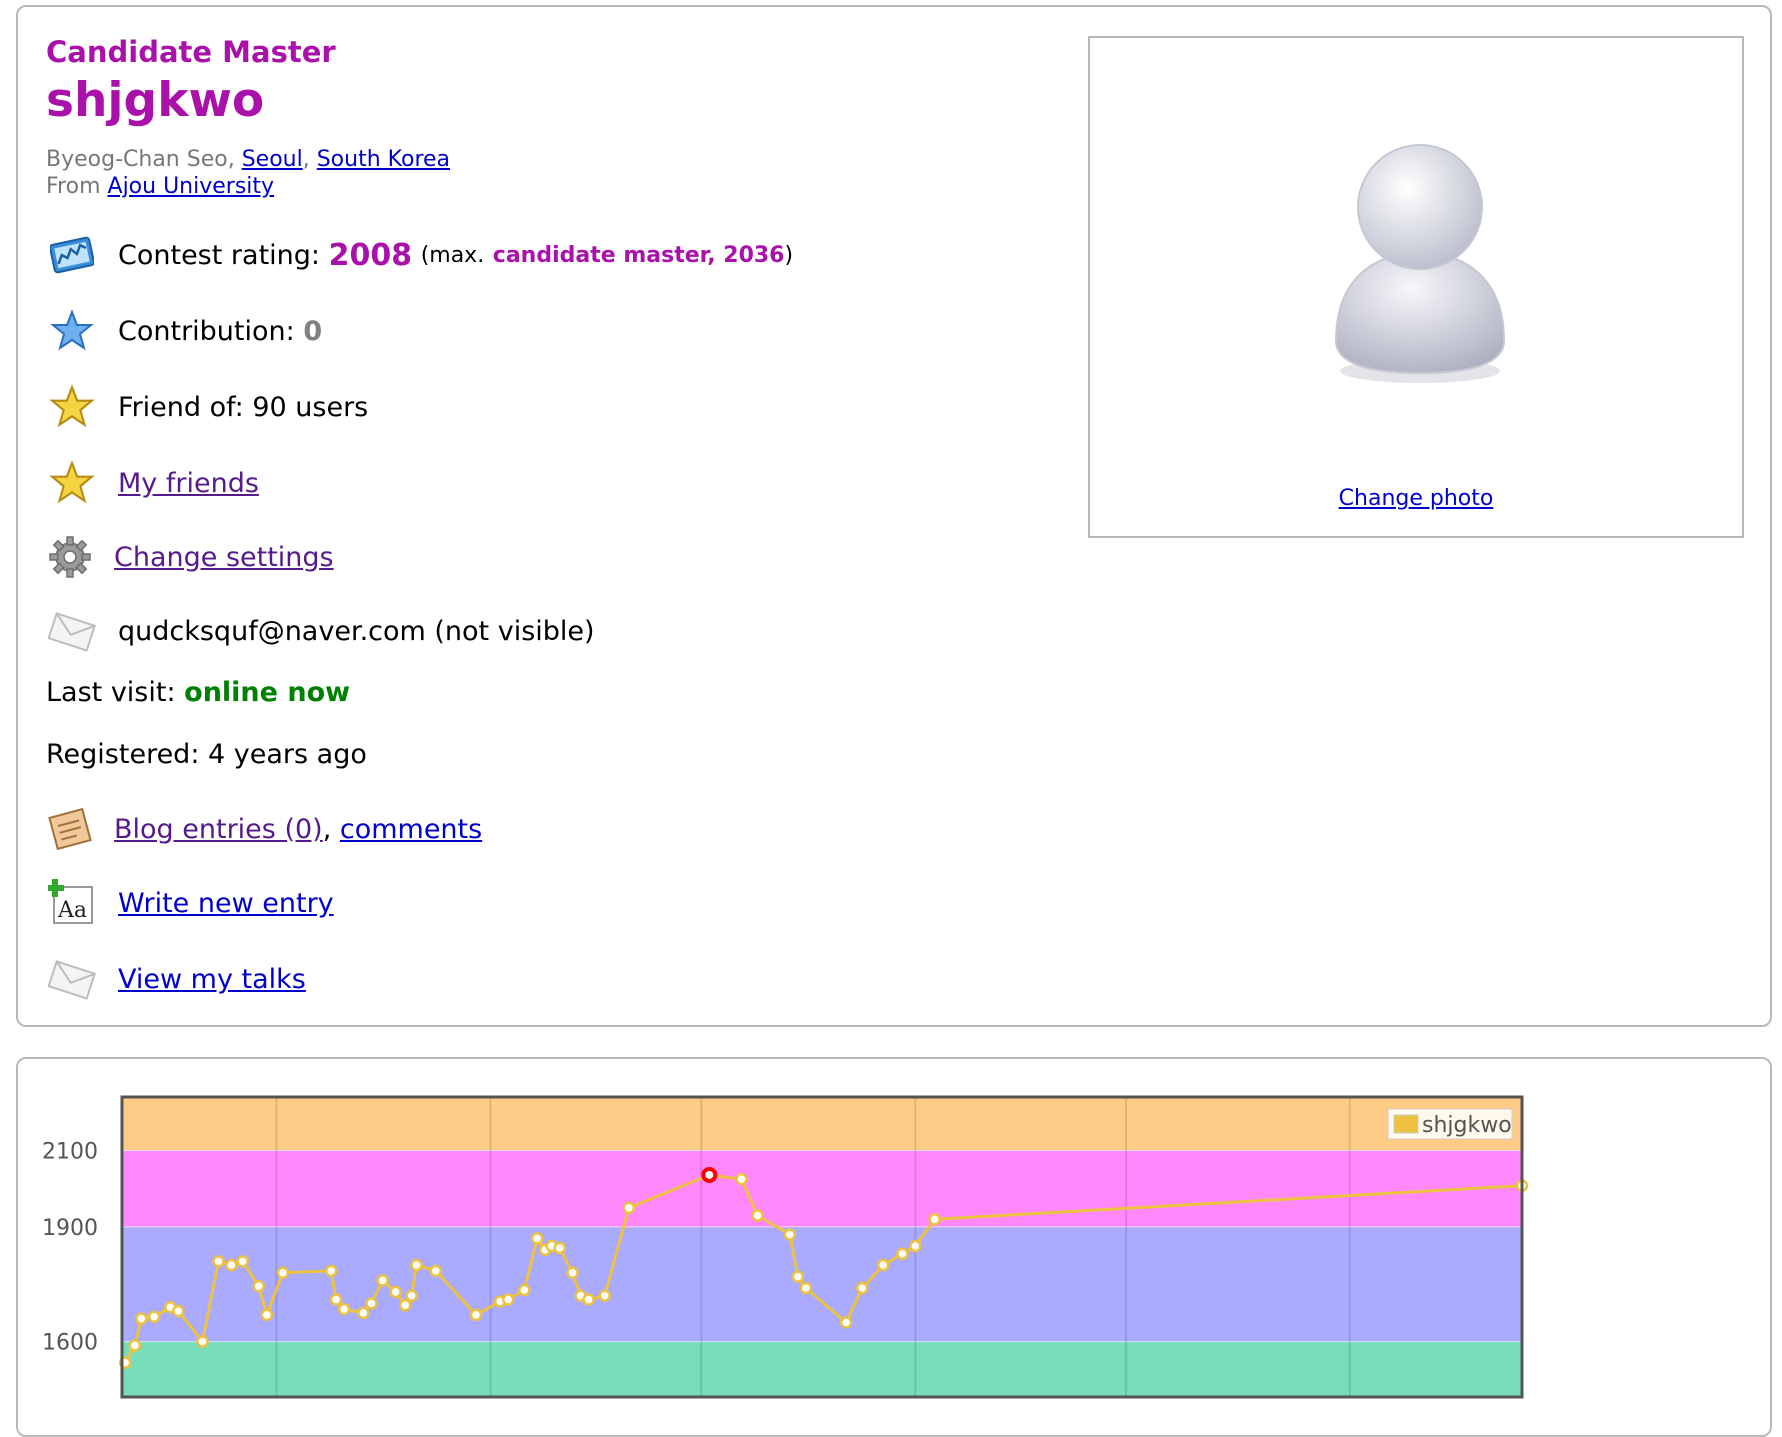 The image size is (1782, 1437). I want to click on my-friends-row: My friends, so click(152, 483).